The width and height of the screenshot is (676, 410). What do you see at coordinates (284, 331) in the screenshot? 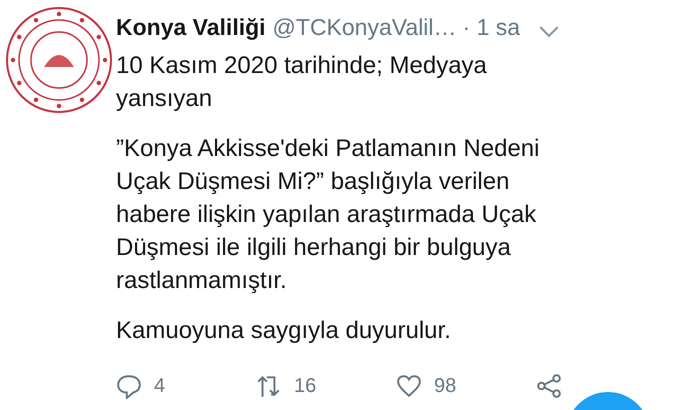
I see `tweet-text-line: Kamuoyuna saygıyla duyurulur.` at bounding box center [284, 331].